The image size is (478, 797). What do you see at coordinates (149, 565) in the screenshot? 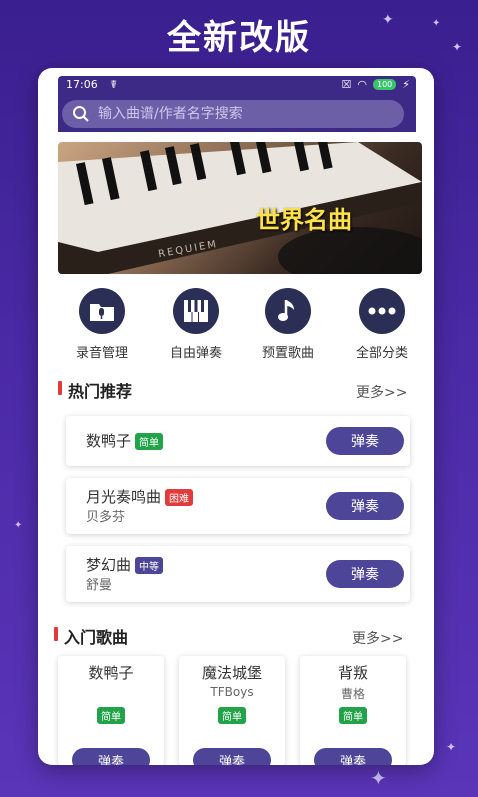
I see `difficulty-tag: 中等` at bounding box center [149, 565].